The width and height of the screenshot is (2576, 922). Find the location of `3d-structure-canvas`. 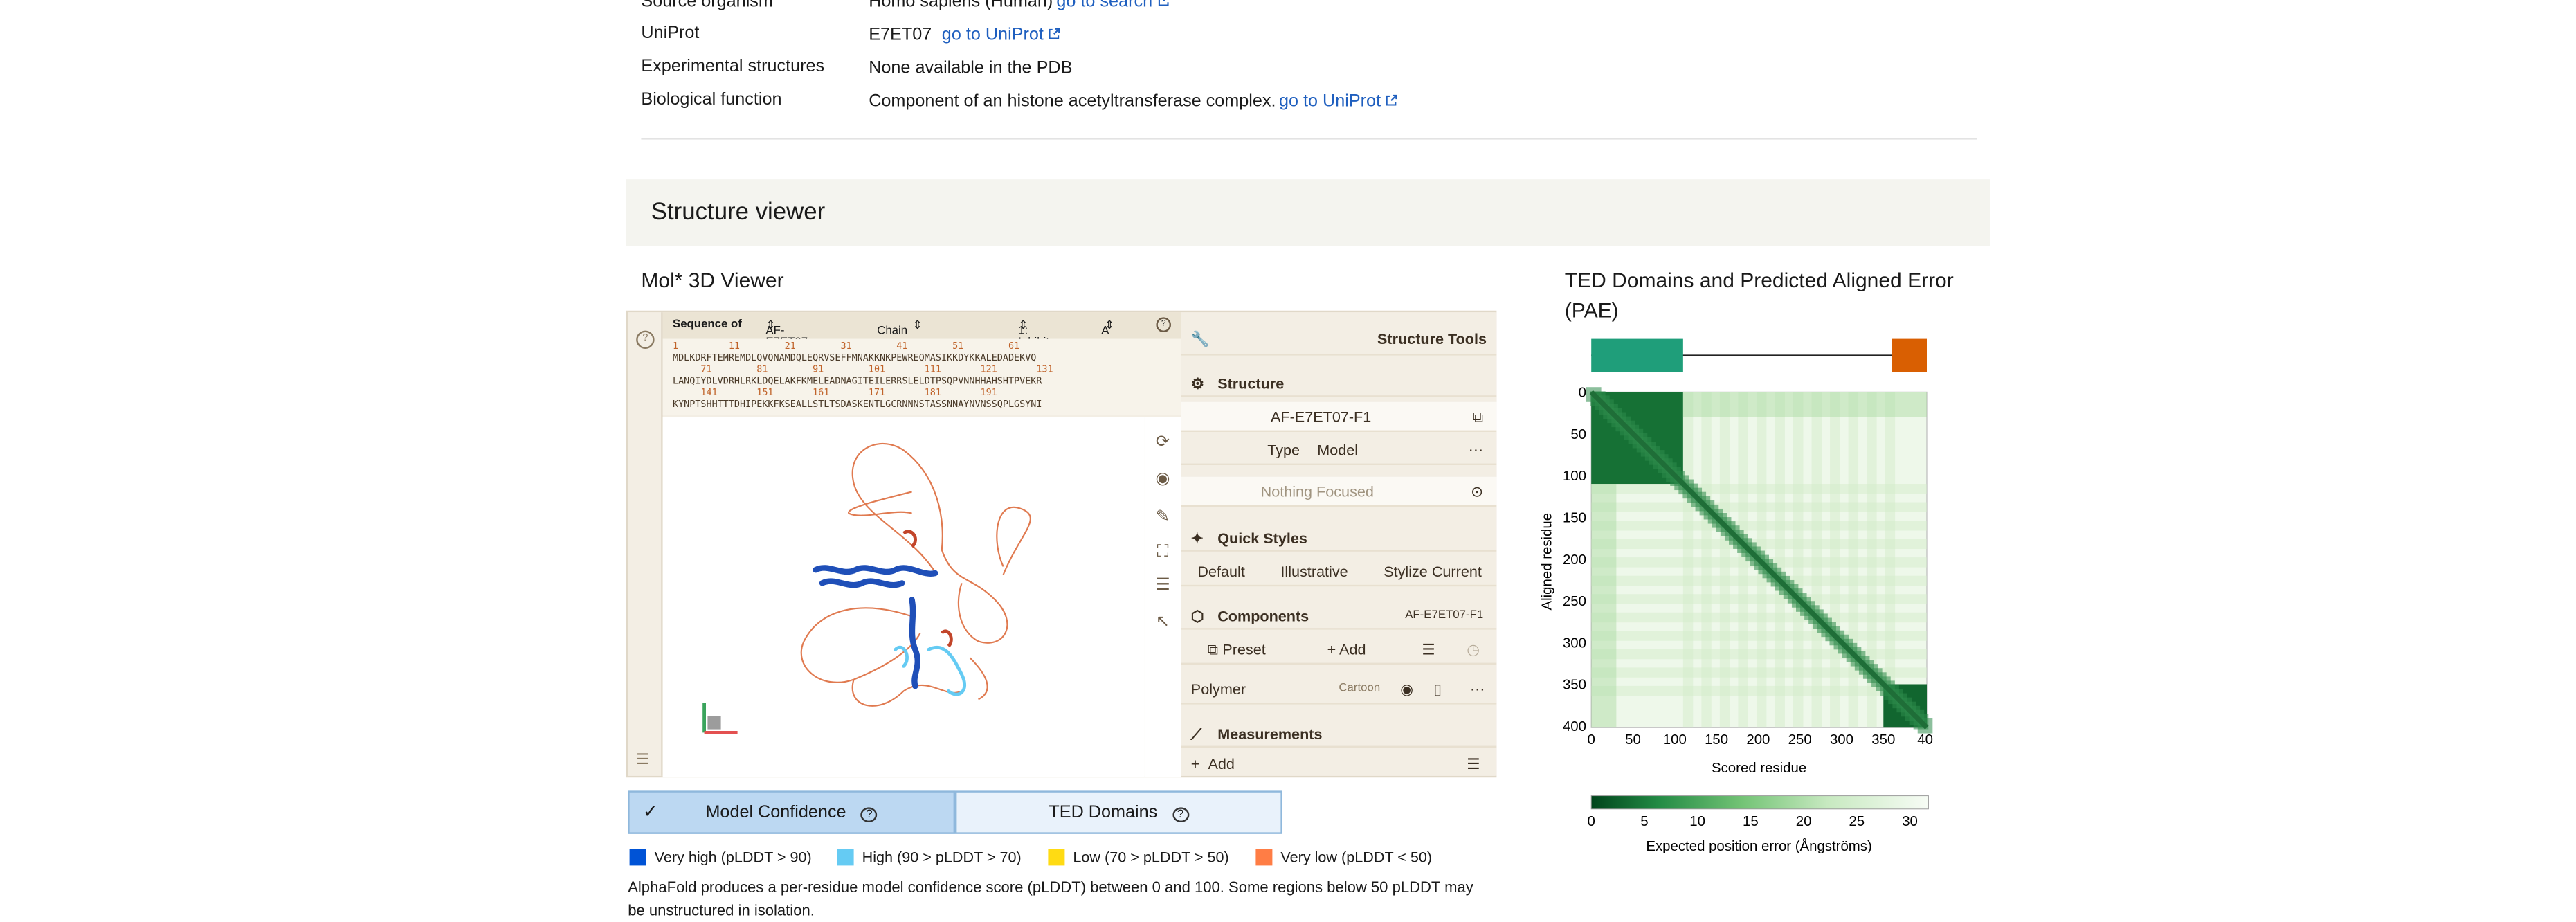

3d-structure-canvas is located at coordinates (903, 598).